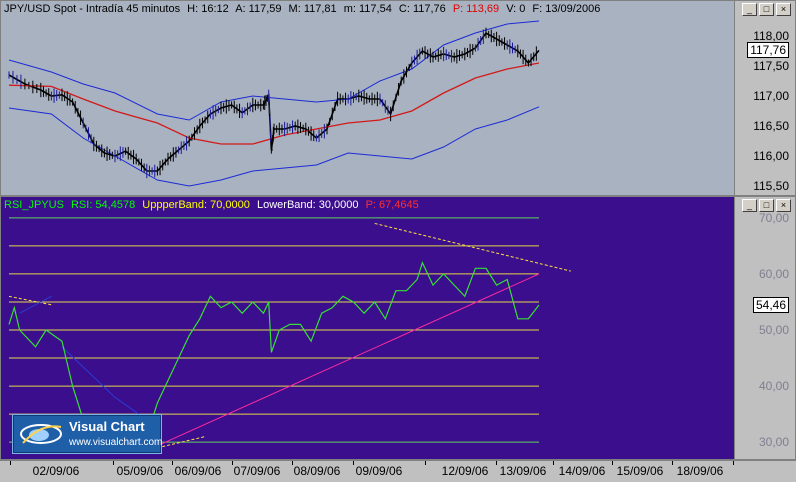 This screenshot has height=482, width=796. I want to click on rsi-last-value: 54,46, so click(770, 304).